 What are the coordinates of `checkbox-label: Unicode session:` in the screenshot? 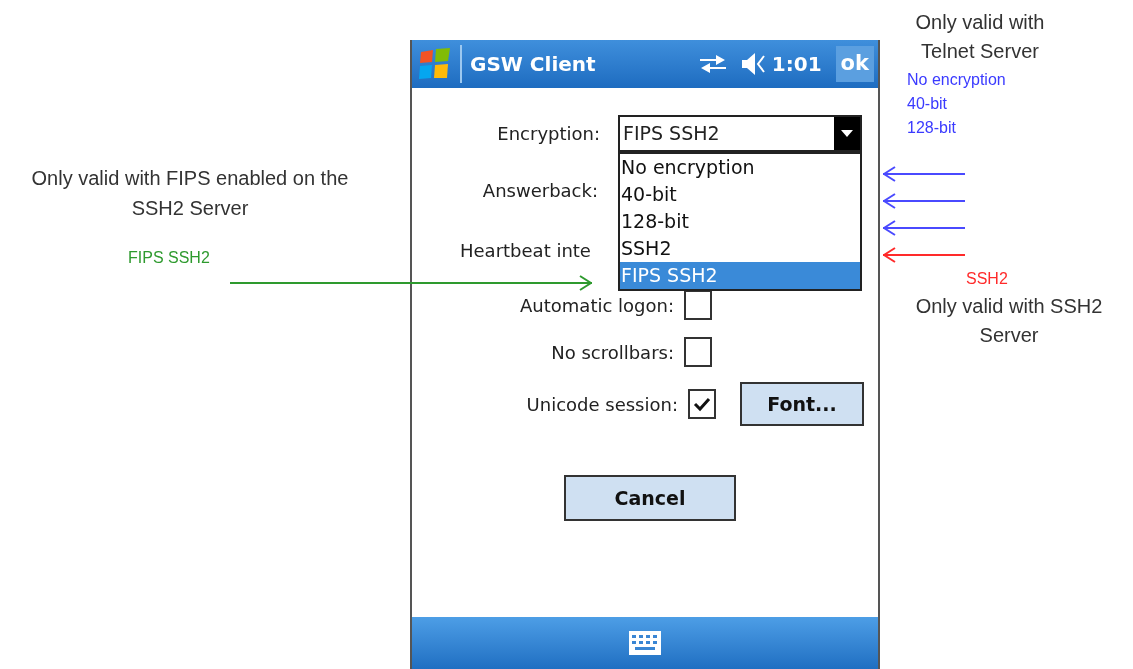 It's located at (601, 404).